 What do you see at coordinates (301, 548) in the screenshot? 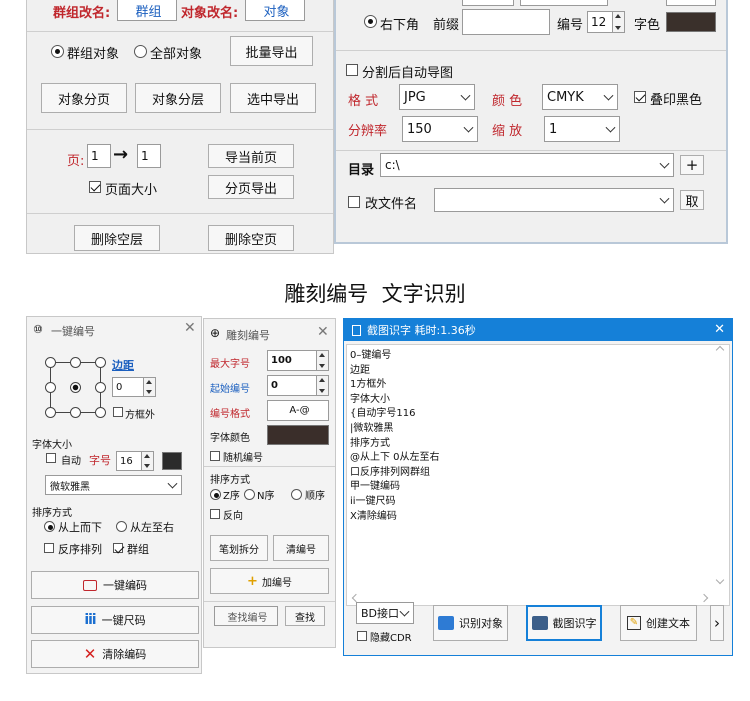
I see `clear-number-button: 清编号` at bounding box center [301, 548].